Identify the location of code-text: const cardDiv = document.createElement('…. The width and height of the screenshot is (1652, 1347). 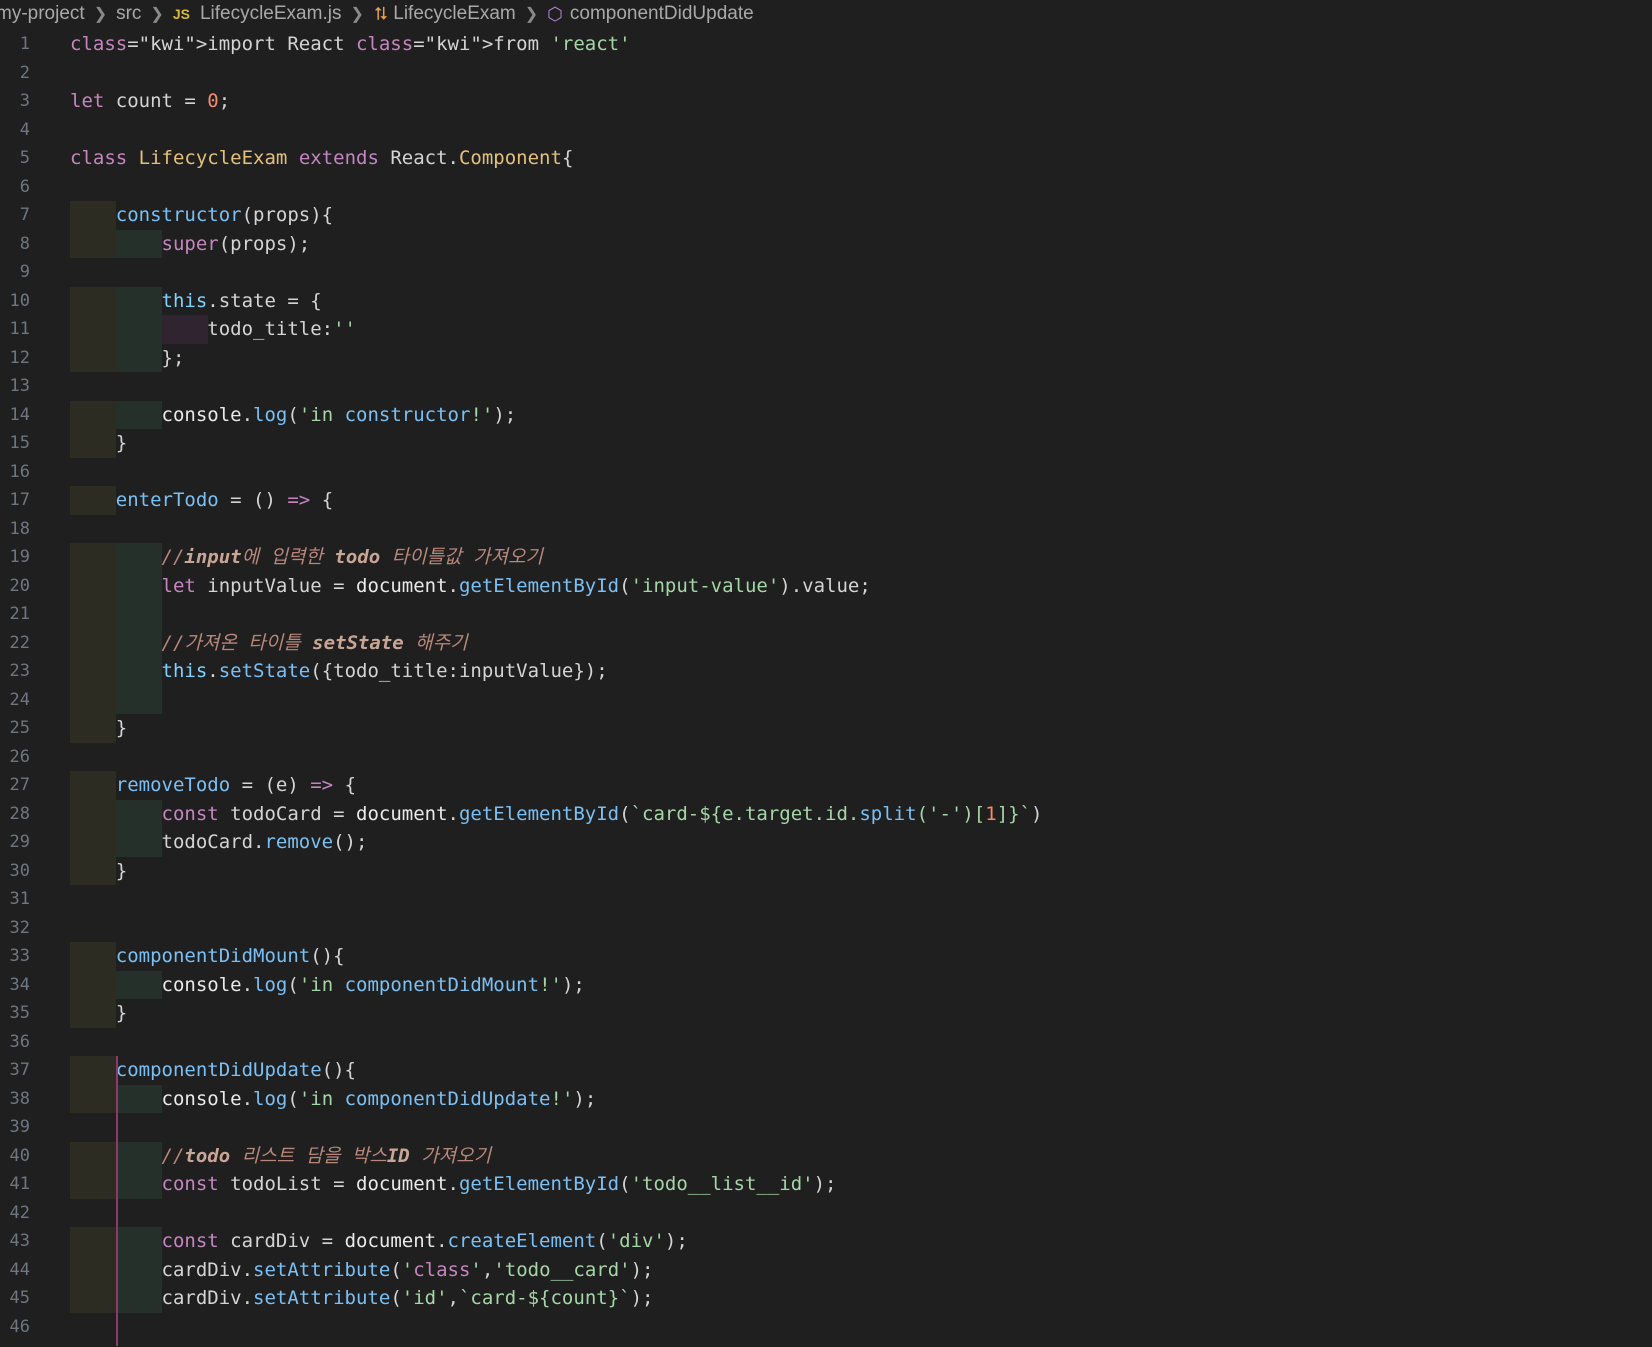
(424, 1241).